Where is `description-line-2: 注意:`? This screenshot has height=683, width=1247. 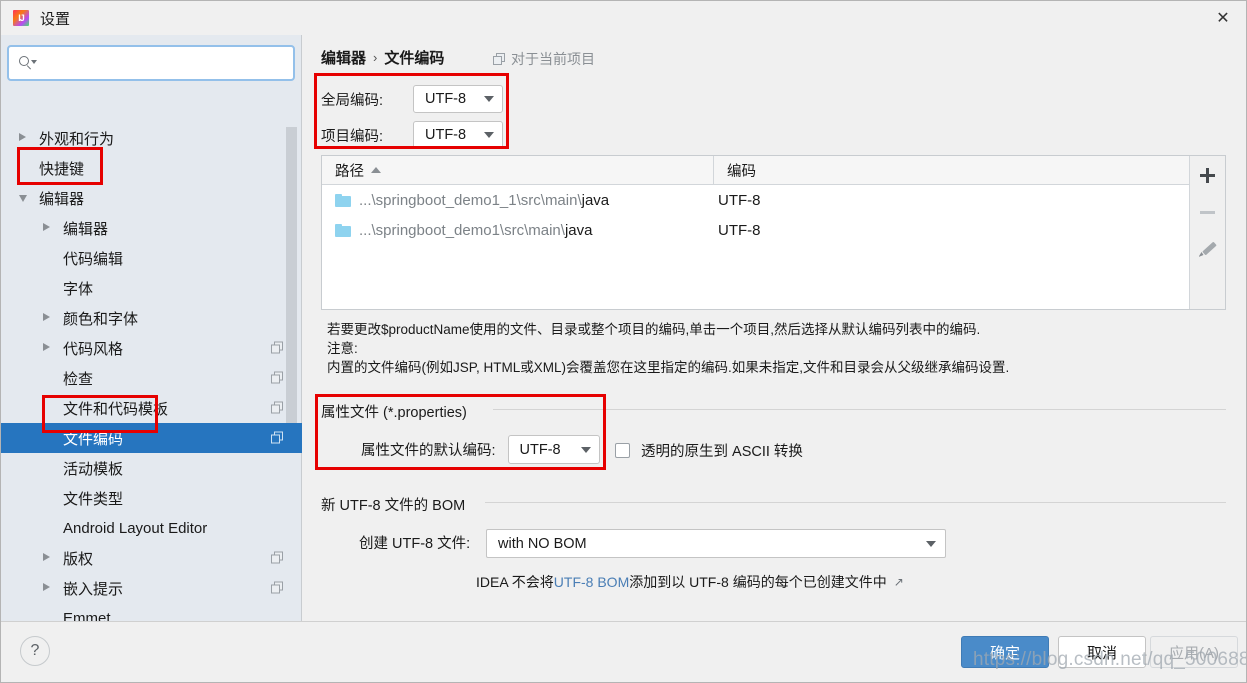
description-line-2: 注意: is located at coordinates (342, 348).